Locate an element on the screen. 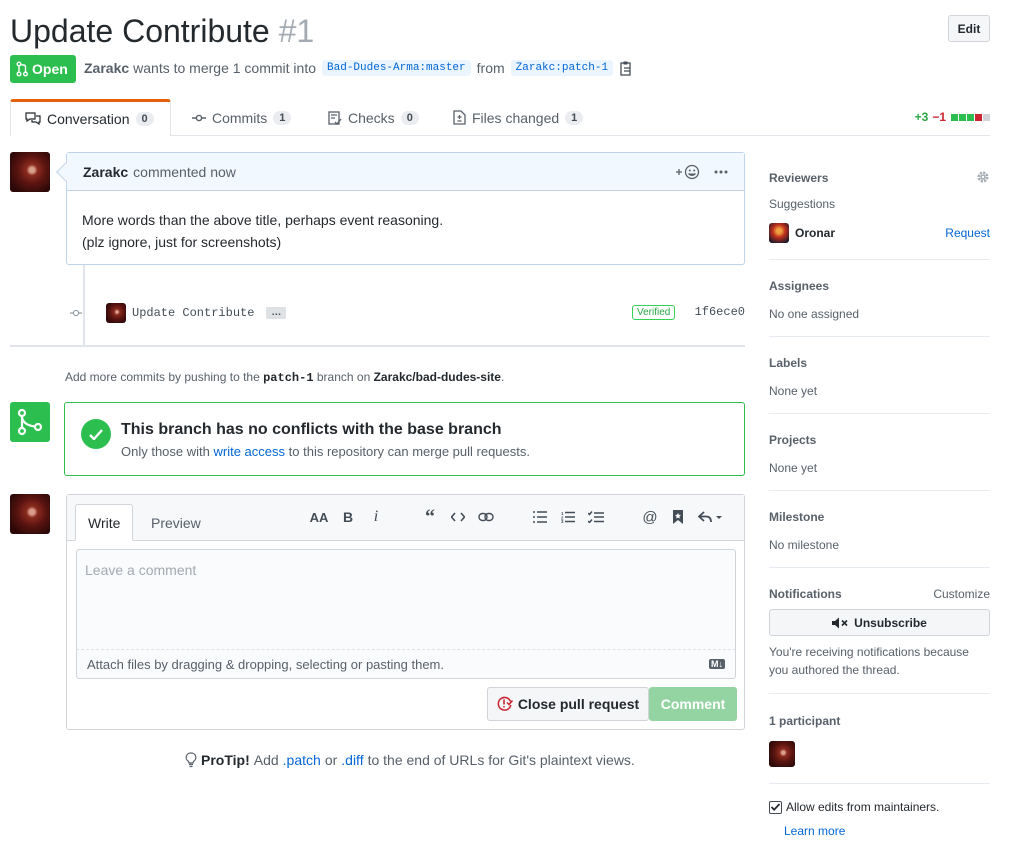  unordered-list-icon is located at coordinates (540, 517).